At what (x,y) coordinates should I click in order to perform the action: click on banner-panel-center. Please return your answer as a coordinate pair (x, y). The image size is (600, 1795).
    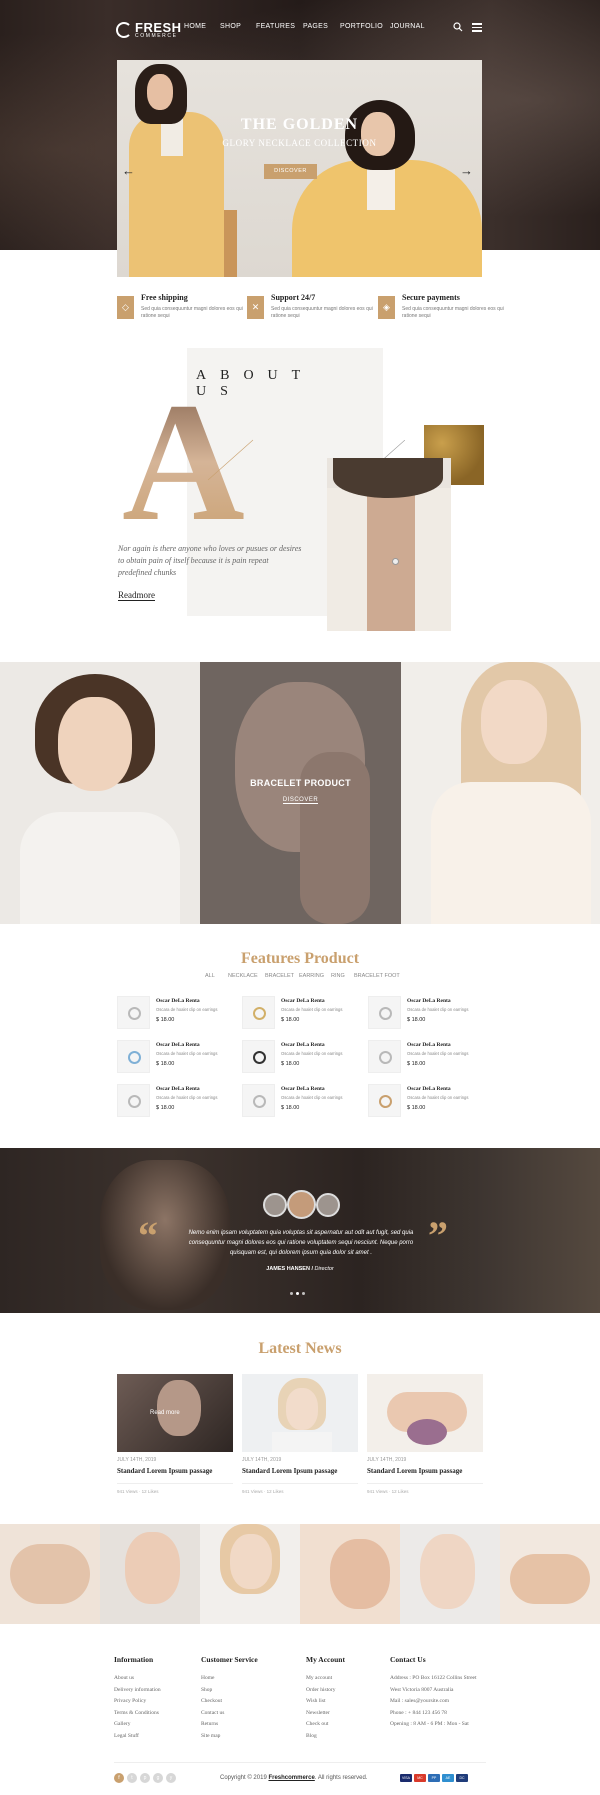
    Looking at the image, I should click on (300, 793).